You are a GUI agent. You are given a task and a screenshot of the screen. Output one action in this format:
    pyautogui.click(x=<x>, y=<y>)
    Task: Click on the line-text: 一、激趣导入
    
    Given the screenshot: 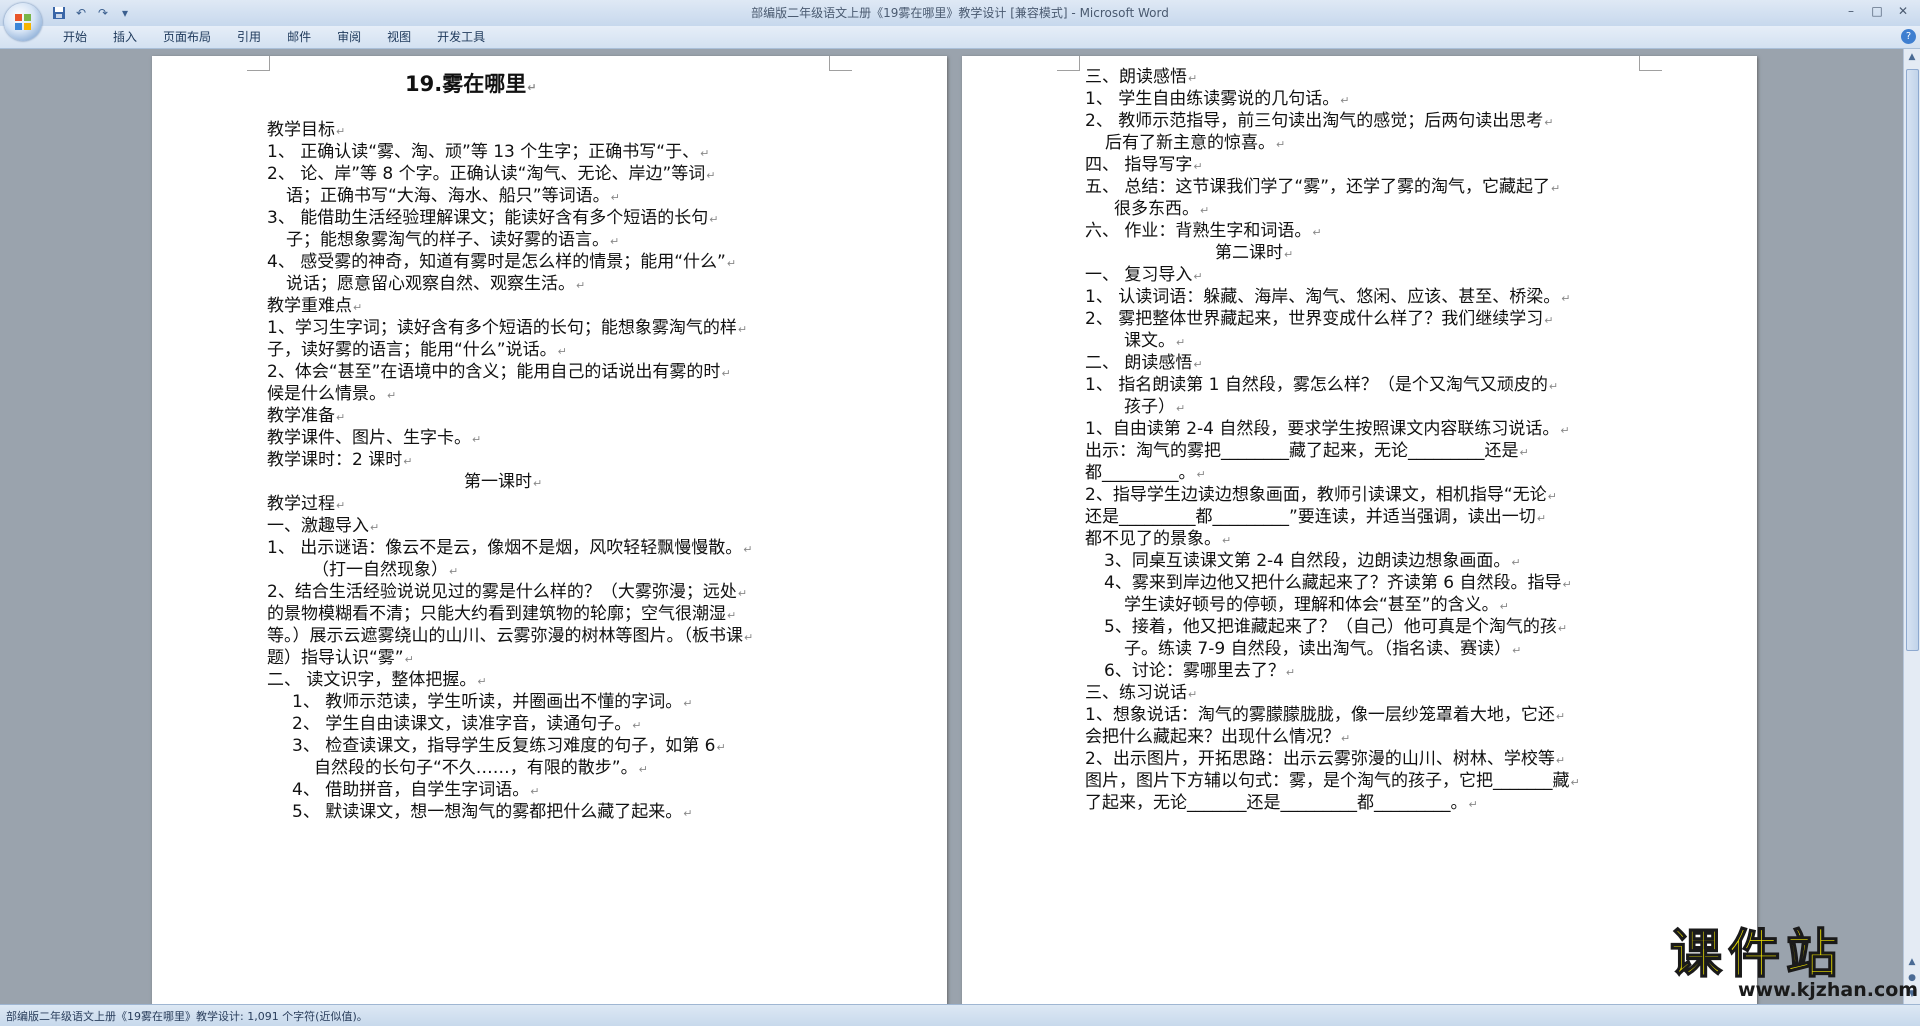 What is the action you would take?
    pyautogui.click(x=318, y=526)
    